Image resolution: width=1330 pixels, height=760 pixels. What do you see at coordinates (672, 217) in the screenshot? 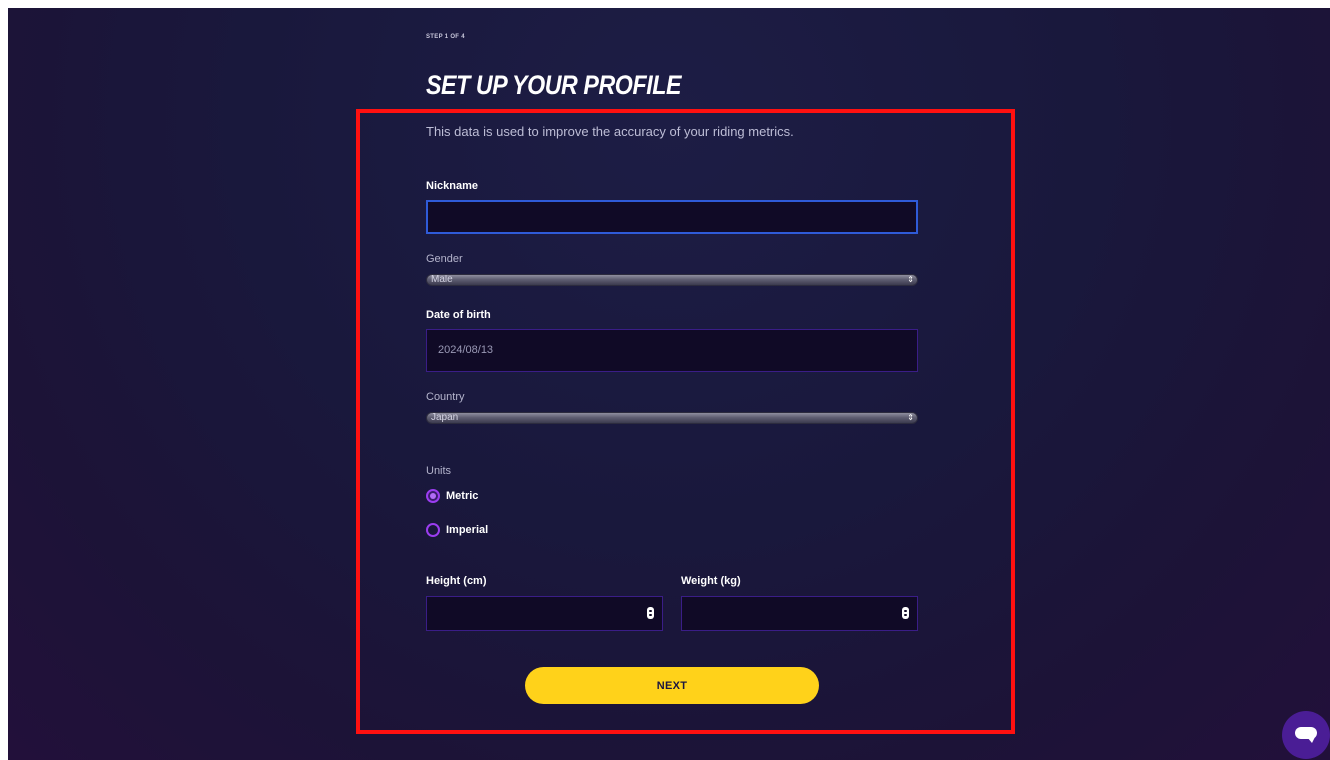
I see `nickname-input` at bounding box center [672, 217].